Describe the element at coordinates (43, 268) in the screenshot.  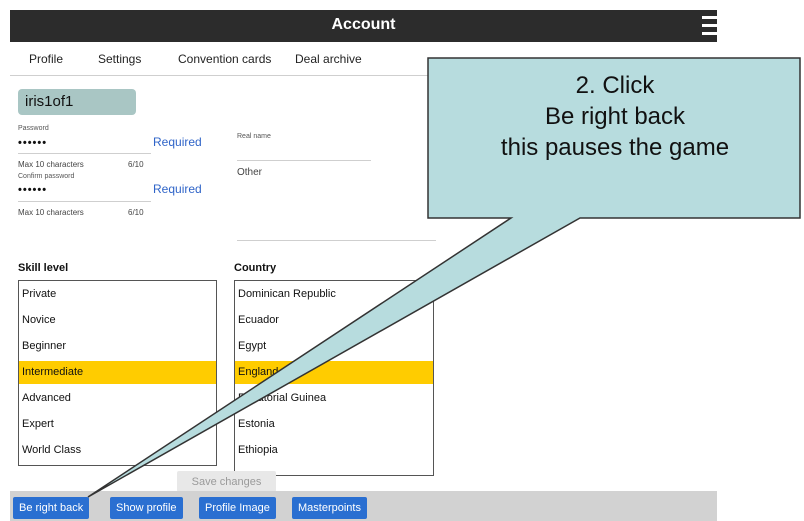
I see `skill-level-label: Skill level` at that location.